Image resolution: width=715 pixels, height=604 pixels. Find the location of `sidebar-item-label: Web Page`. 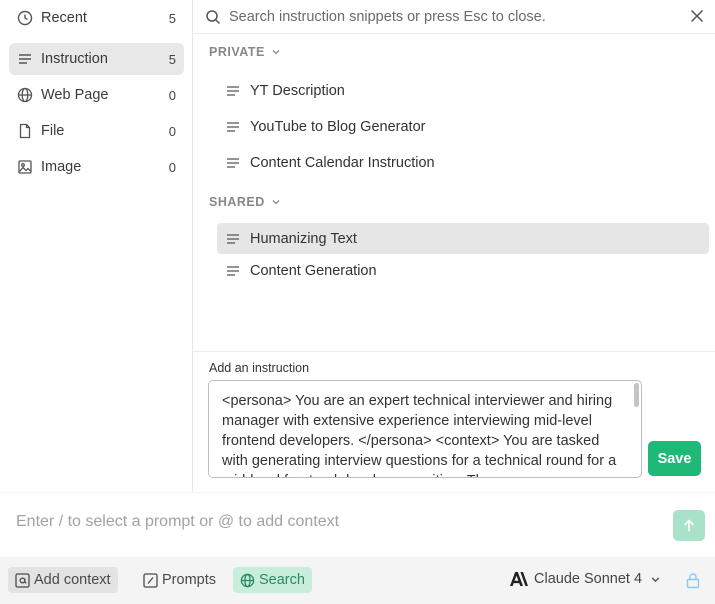

sidebar-item-label: Web Page is located at coordinates (75, 95).